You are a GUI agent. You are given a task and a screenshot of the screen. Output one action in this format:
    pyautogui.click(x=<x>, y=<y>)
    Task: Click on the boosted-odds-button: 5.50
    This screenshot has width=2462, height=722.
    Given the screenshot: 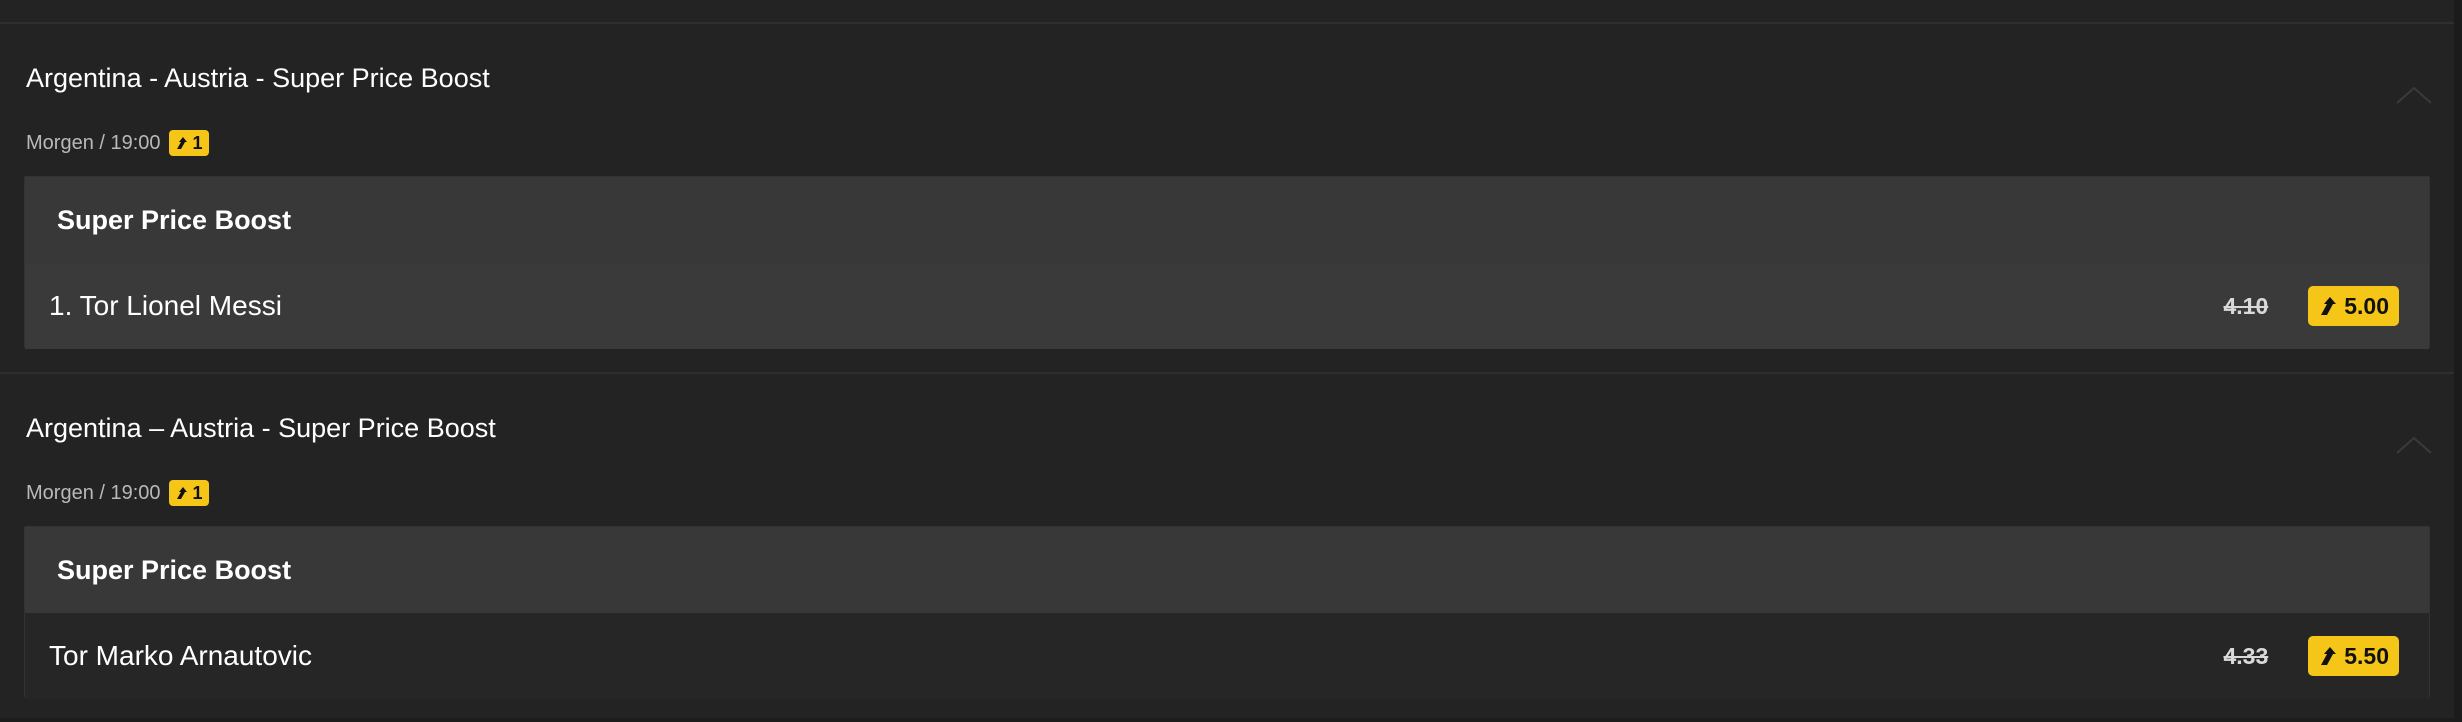 What is the action you would take?
    pyautogui.click(x=2353, y=656)
    